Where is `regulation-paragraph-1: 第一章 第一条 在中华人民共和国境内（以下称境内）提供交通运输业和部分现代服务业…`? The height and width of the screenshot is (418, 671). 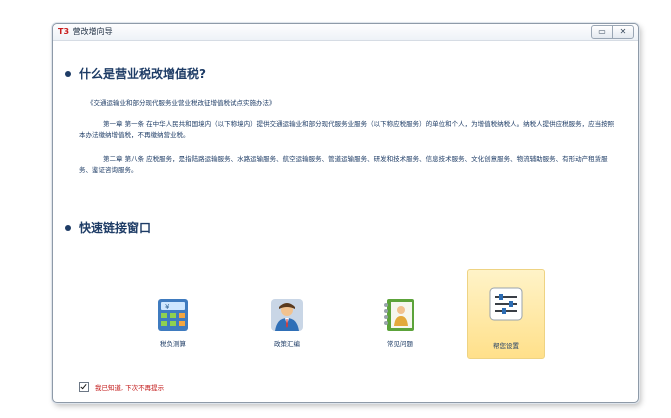
regulation-paragraph-1: 第一章 第一条 在中华人民共和国境内（以下称境内）提供交通运输业和部分现代服务业… is located at coordinates (347, 129).